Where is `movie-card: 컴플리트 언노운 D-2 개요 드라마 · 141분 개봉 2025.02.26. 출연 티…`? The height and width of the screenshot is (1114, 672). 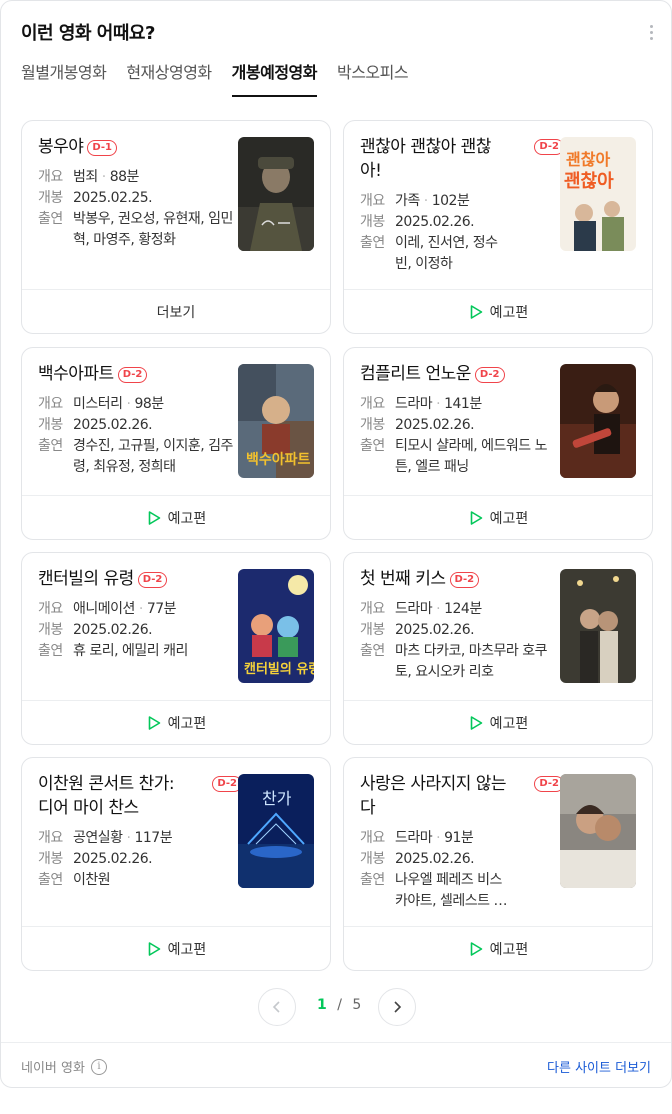
movie-card: 컴플리트 언노운 D-2 개요 드라마 · 141분 개봉 2025.02.26. 출연 티… is located at coordinates (498, 443).